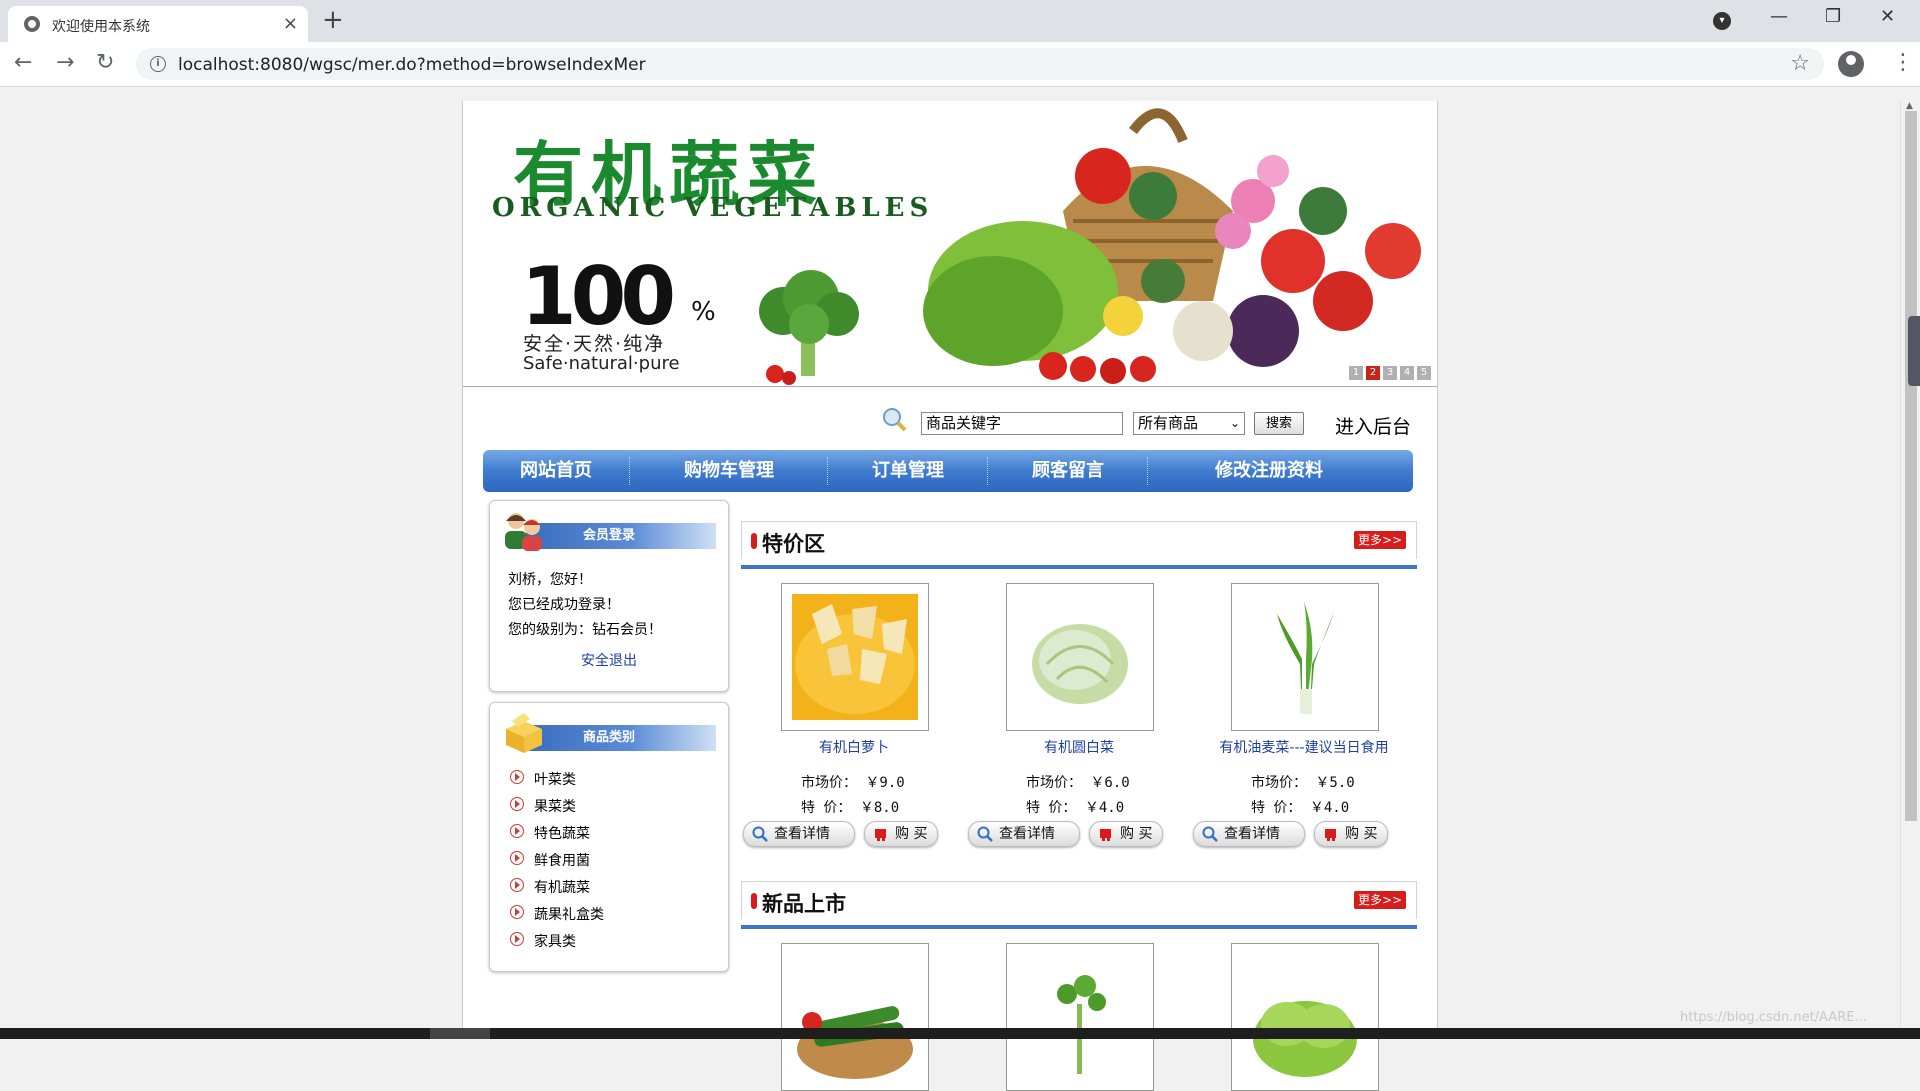 Image resolution: width=1920 pixels, height=1091 pixels. Describe the element at coordinates (585, 630) in the screenshot. I see `member-level: 您的级别为：钻石会员！` at that location.